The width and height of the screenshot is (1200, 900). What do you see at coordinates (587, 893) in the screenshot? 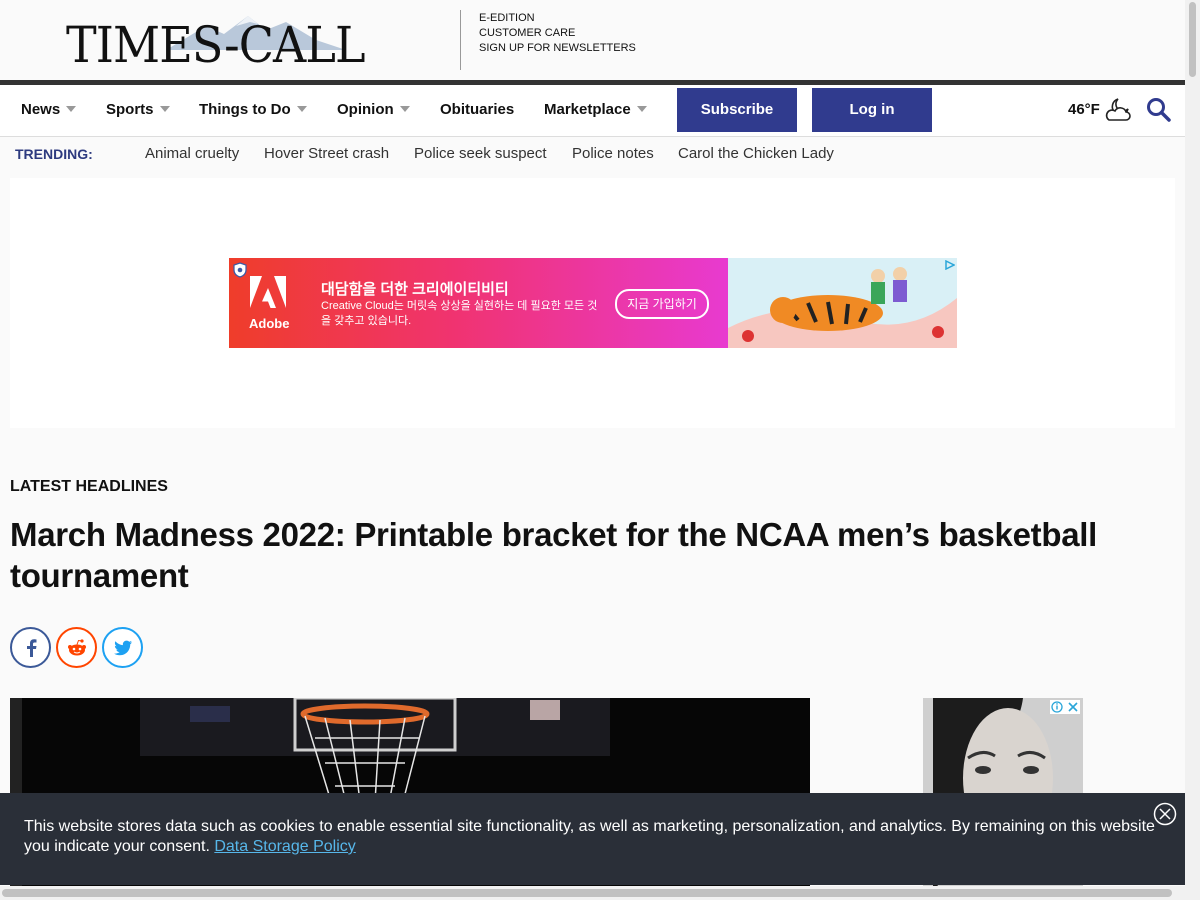
I see `horizontal-scrollbar-thumb` at bounding box center [587, 893].